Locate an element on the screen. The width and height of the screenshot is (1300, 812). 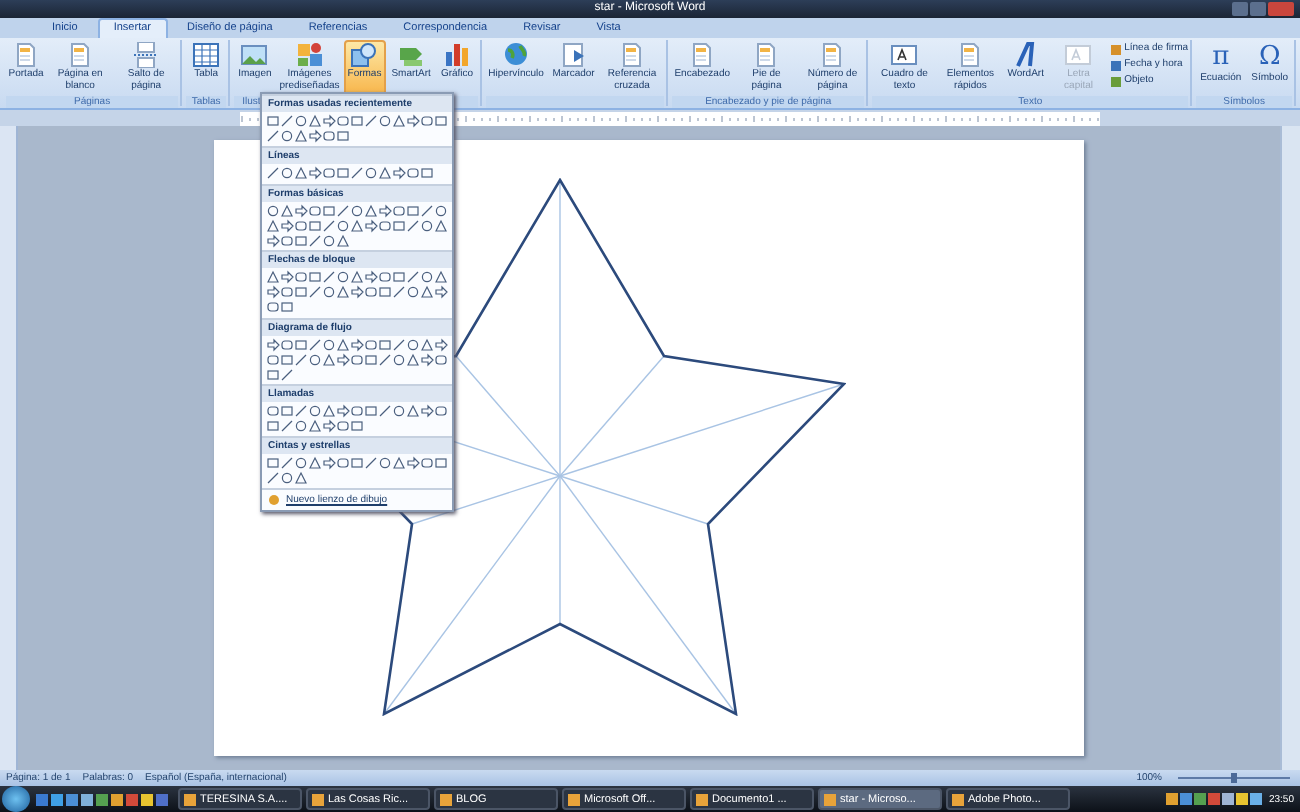
symbol-icon: π is located at coordinates (1221, 57).